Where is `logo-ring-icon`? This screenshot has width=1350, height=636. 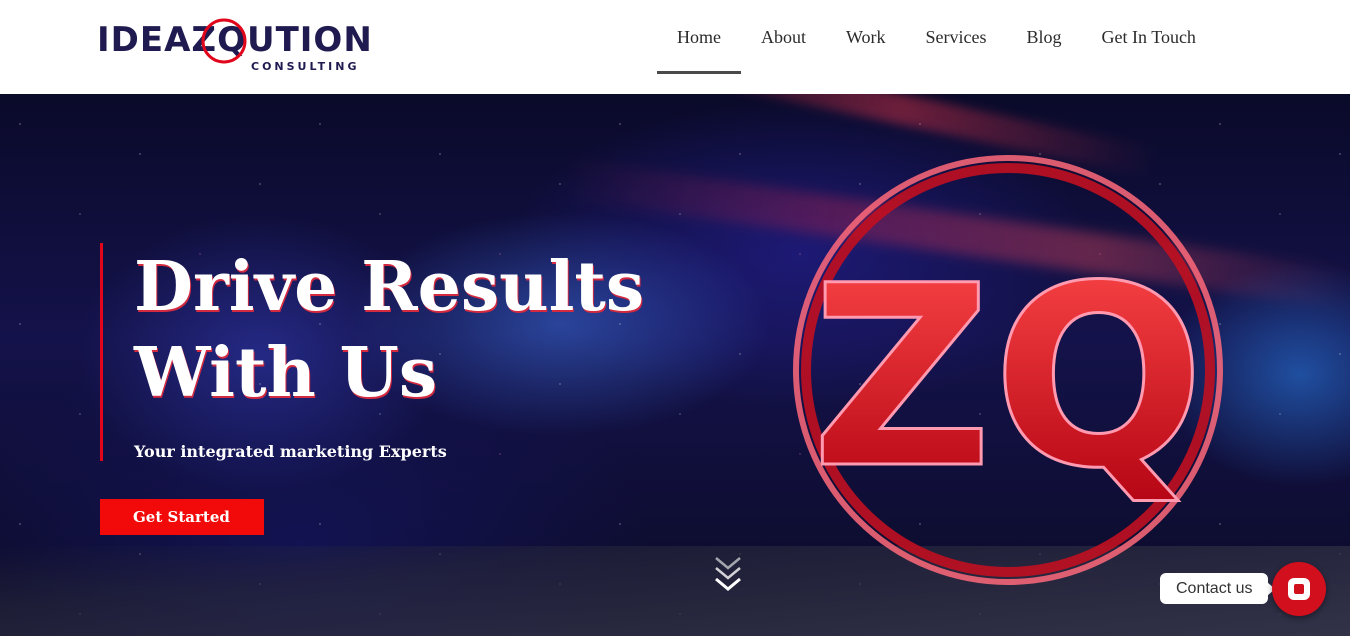 logo-ring-icon is located at coordinates (224, 41).